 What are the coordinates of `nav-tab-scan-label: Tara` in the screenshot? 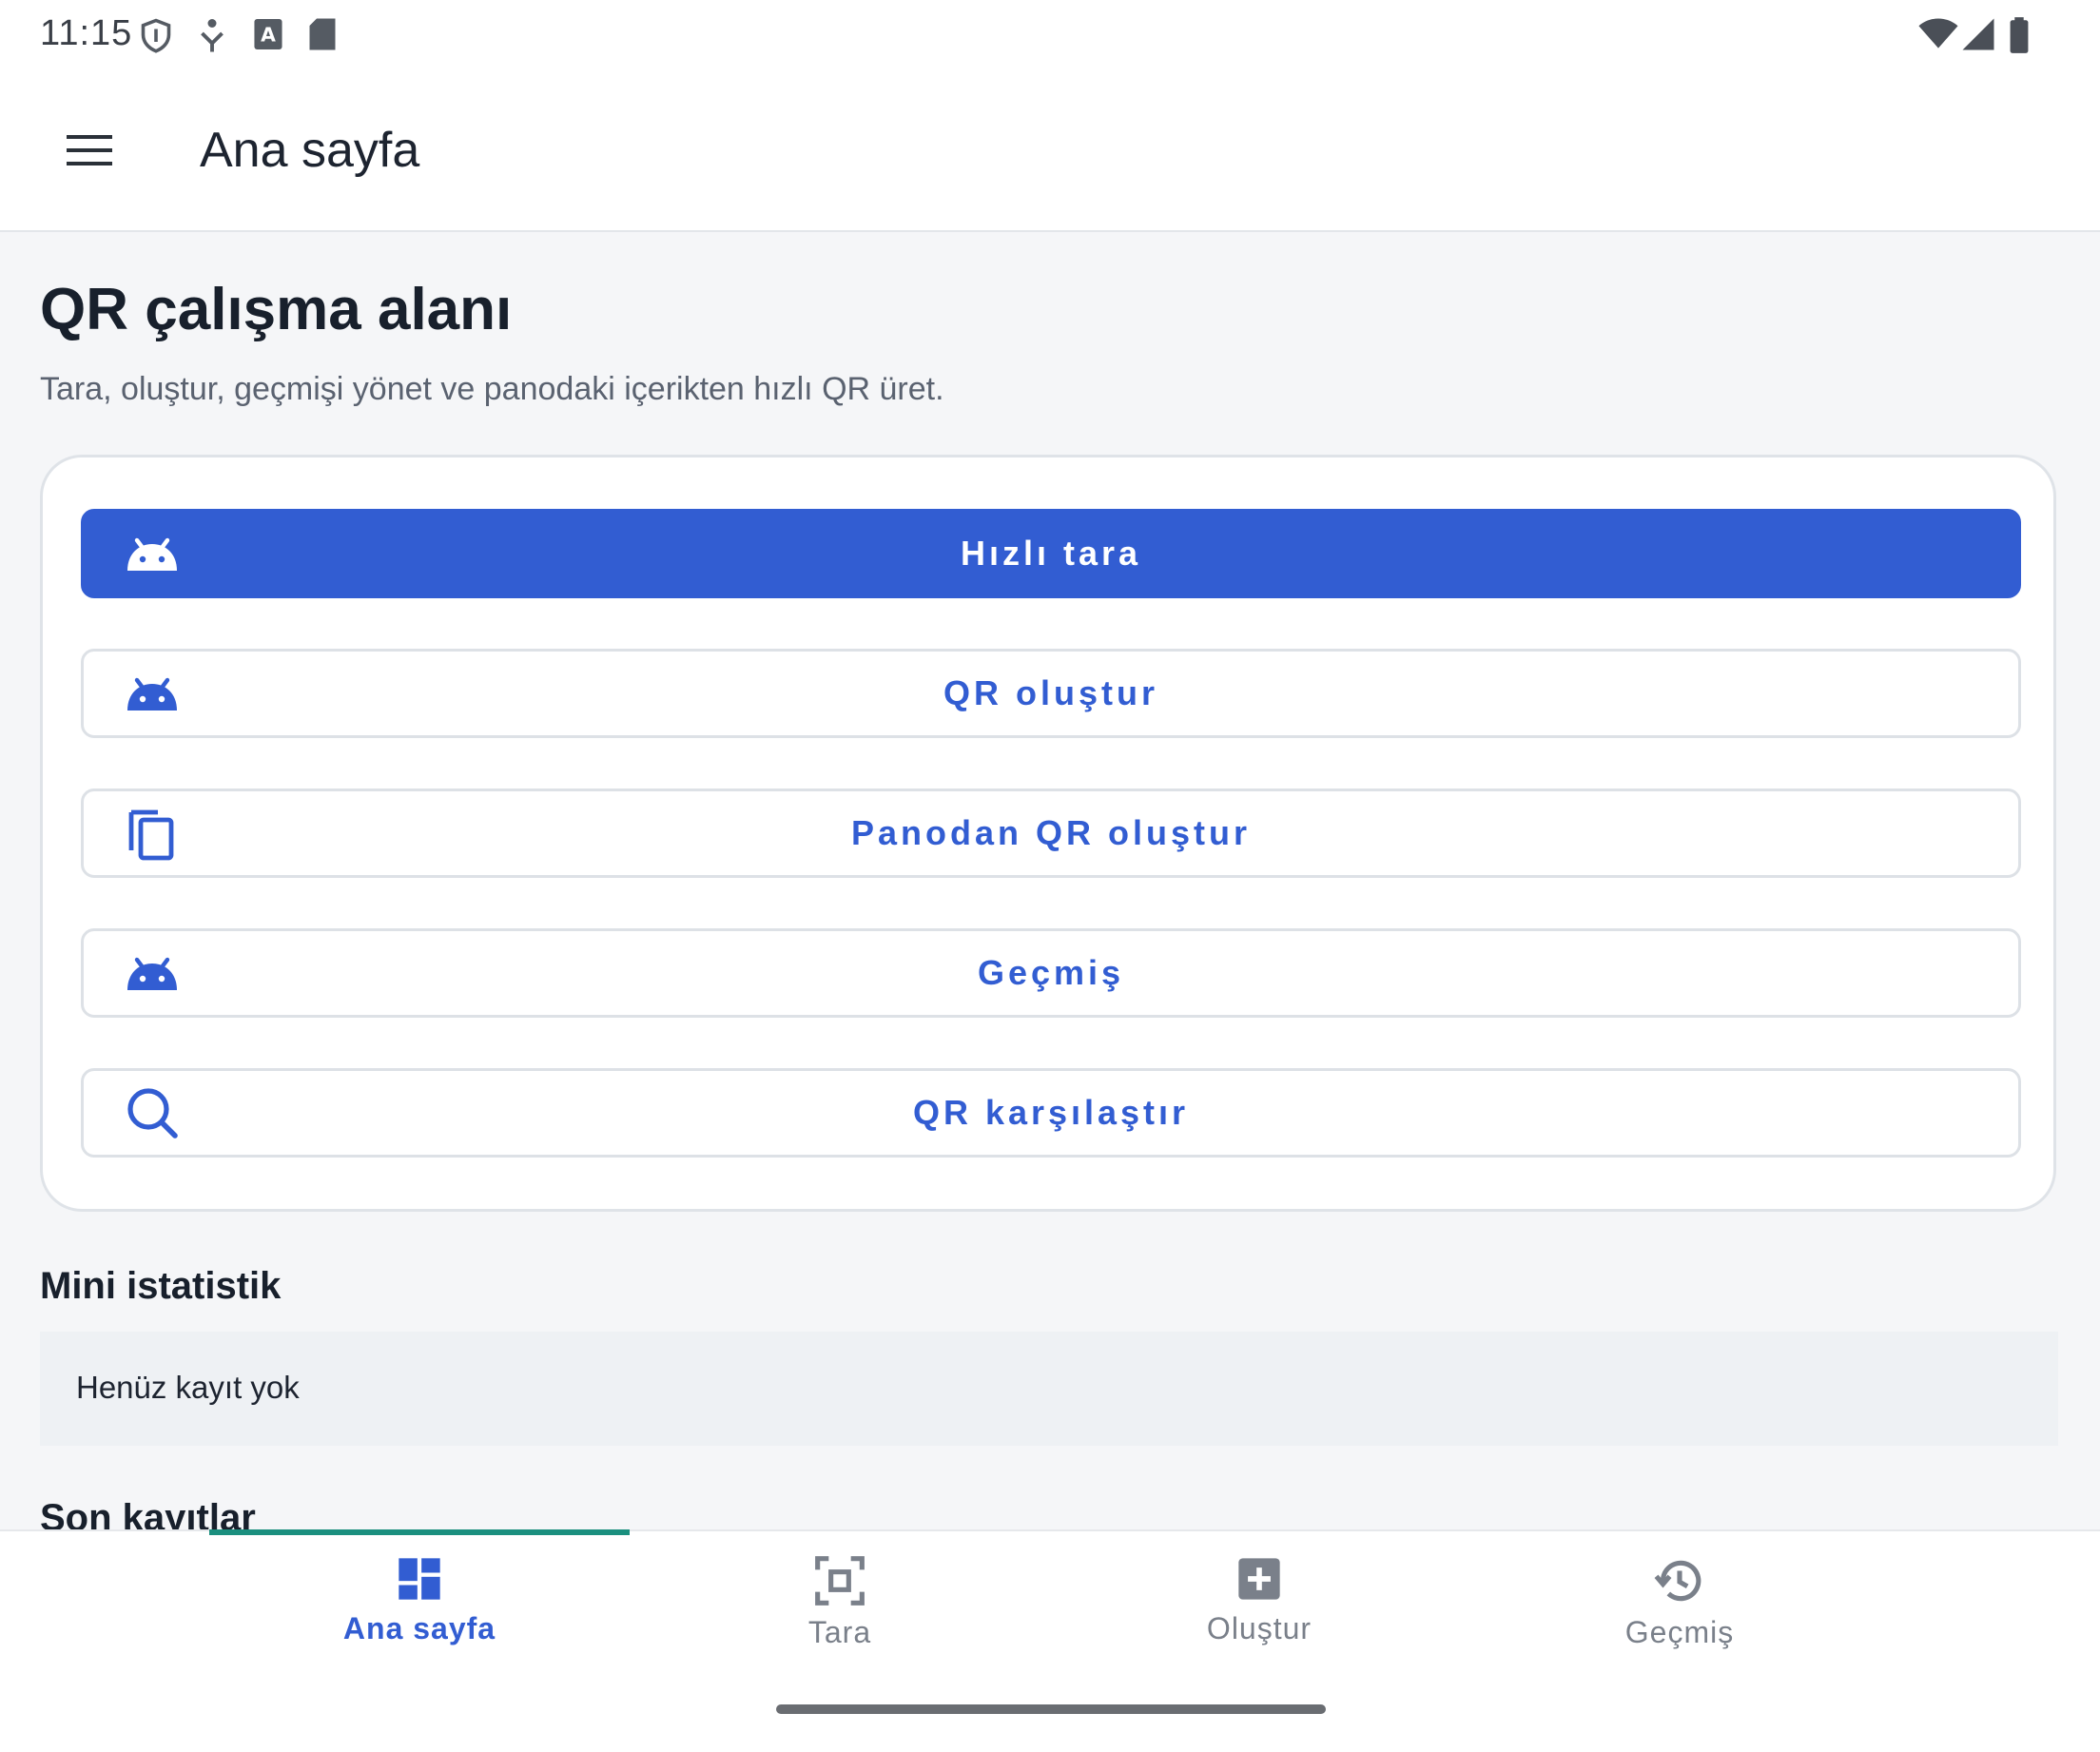 It's located at (839, 1632).